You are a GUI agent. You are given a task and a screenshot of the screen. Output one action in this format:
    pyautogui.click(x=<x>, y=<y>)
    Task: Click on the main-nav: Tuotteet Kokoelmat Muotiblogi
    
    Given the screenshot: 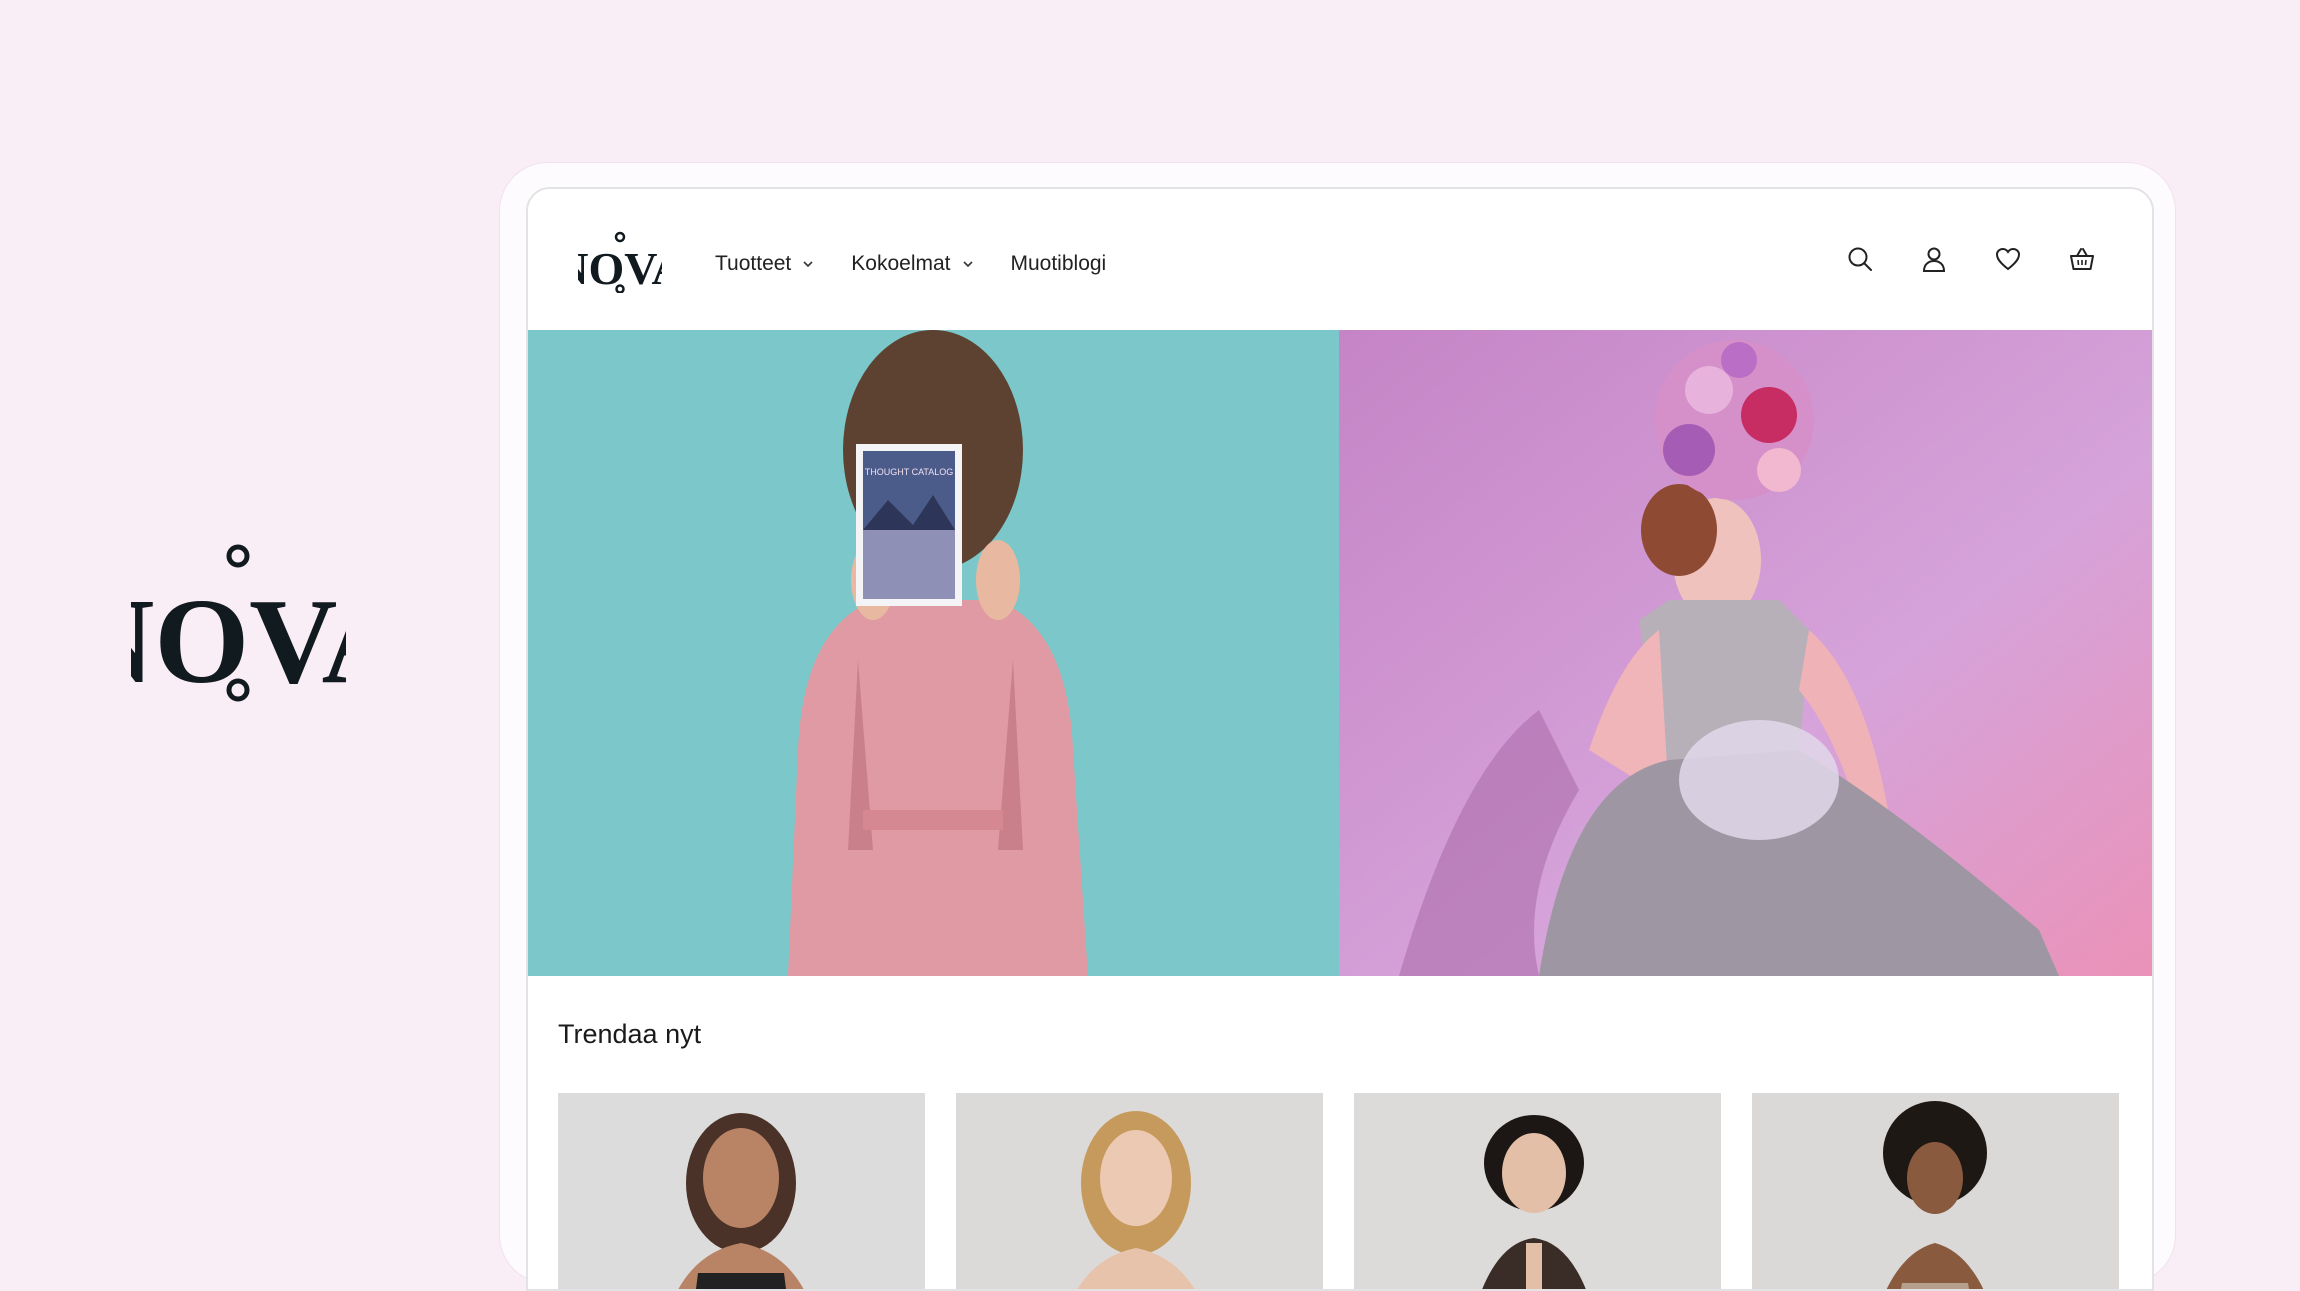 What is the action you would take?
    pyautogui.click(x=928, y=264)
    